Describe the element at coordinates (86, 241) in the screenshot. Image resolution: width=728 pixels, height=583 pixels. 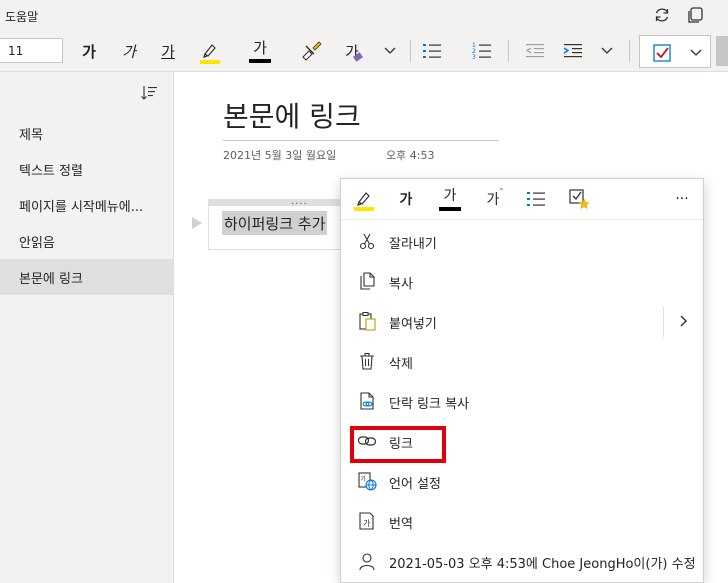
I see `page-item: 안읽음` at that location.